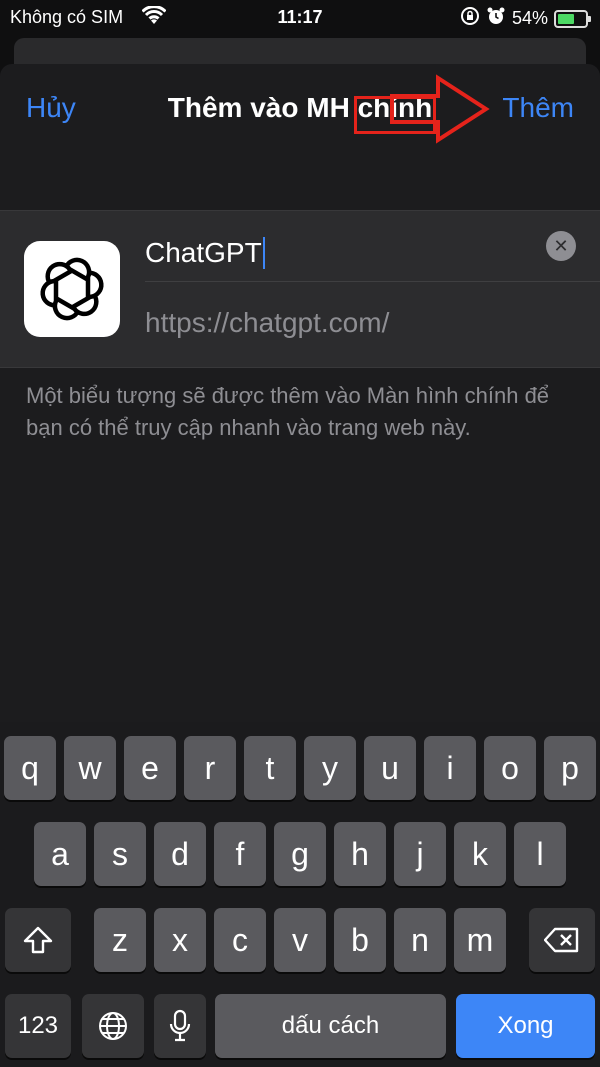  I want to click on done-key: Xong, so click(525, 1026).